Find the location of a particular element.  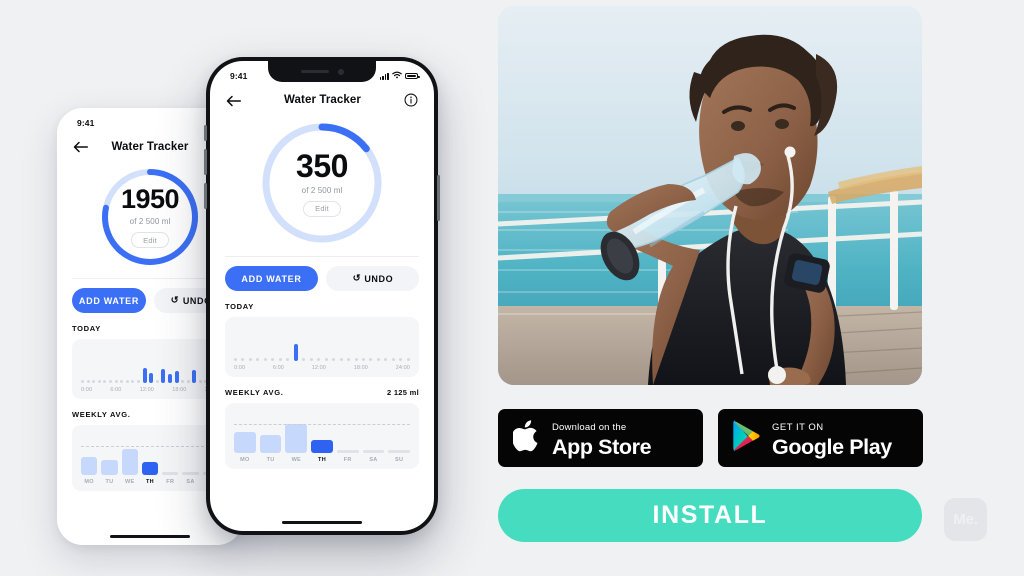

undo-button: ↻ UNDO is located at coordinates (372, 278).